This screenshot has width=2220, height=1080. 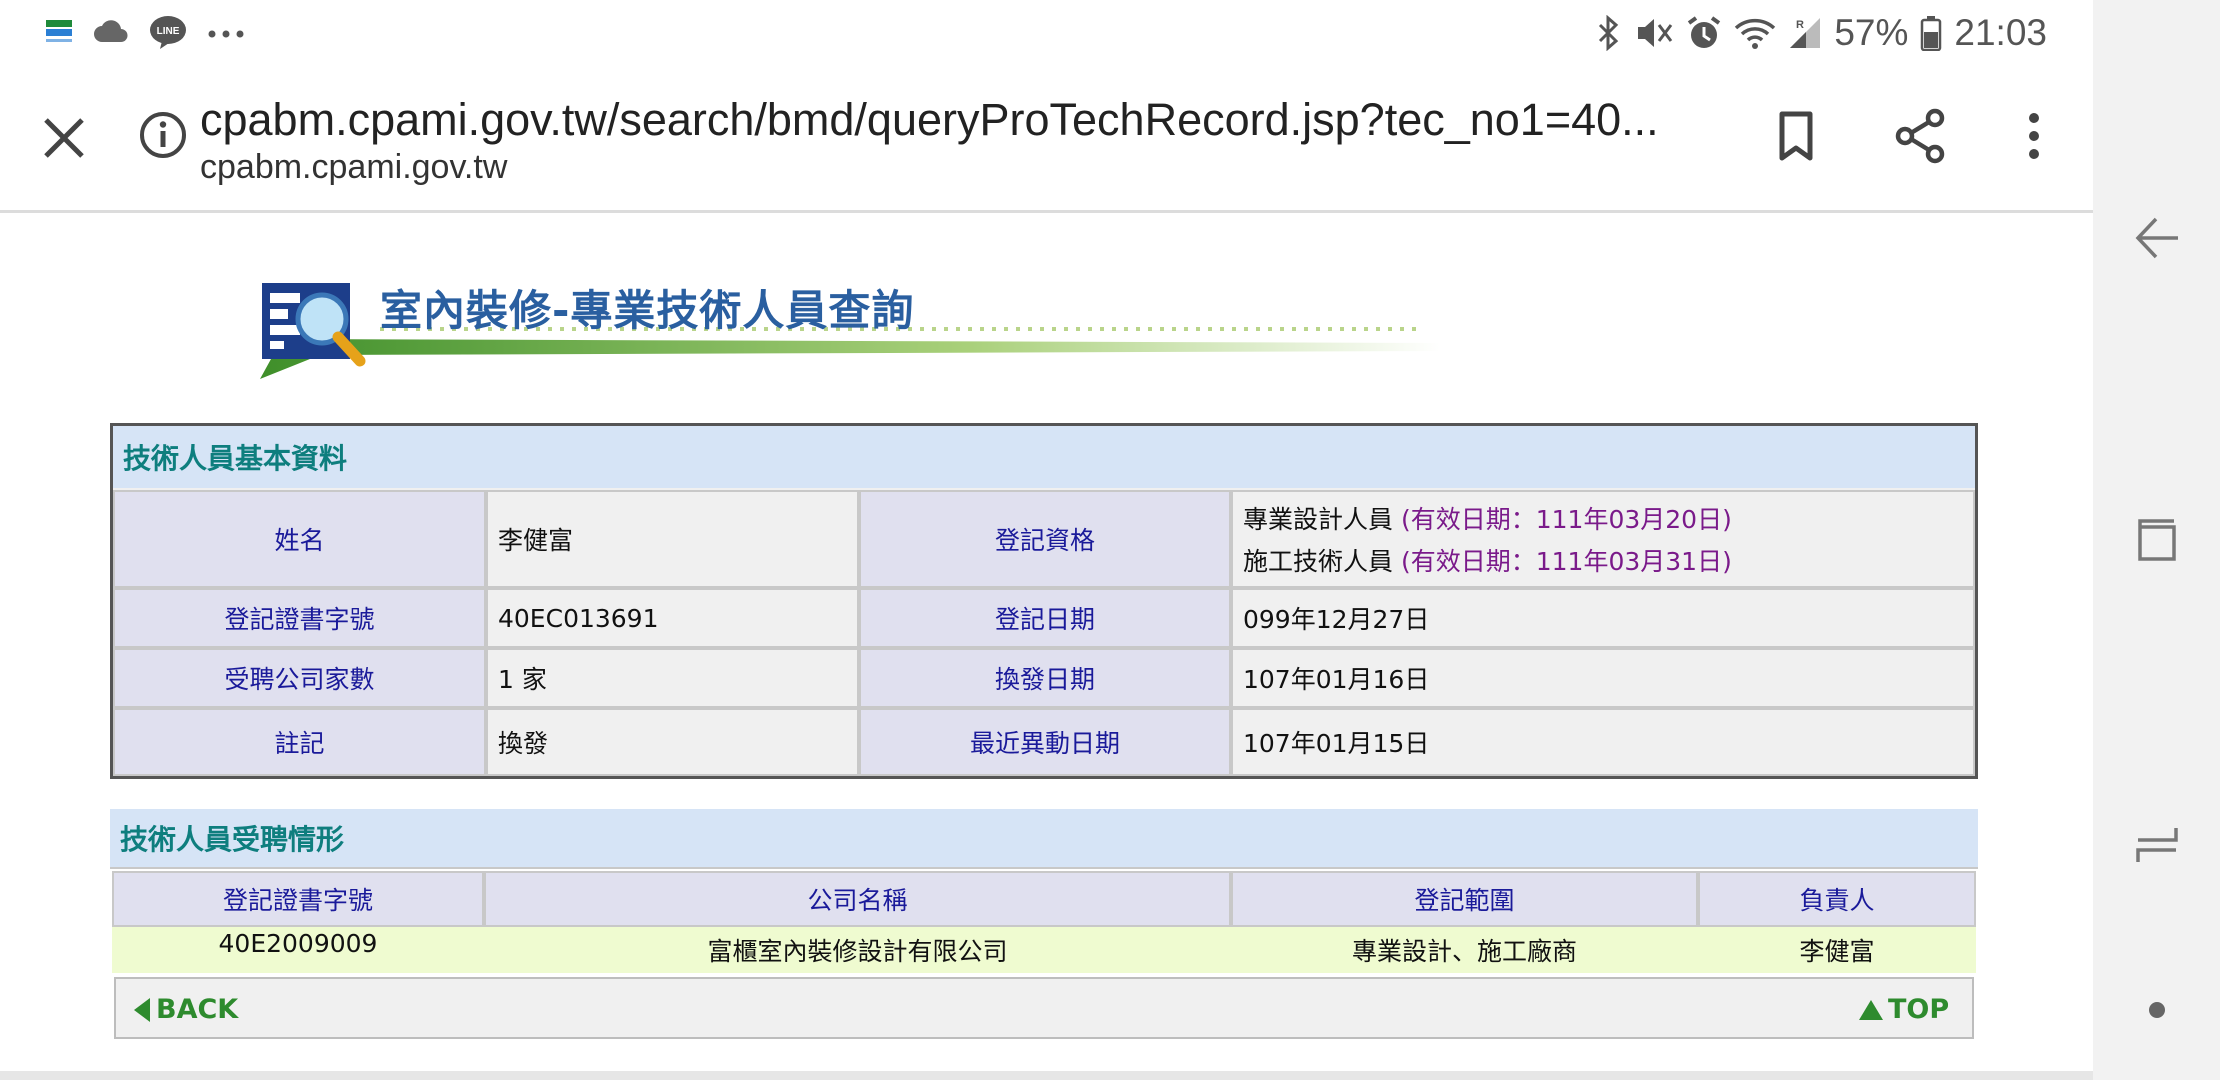 What do you see at coordinates (1045, 618) in the screenshot?
I see `reg-date-label: 登記日期` at bounding box center [1045, 618].